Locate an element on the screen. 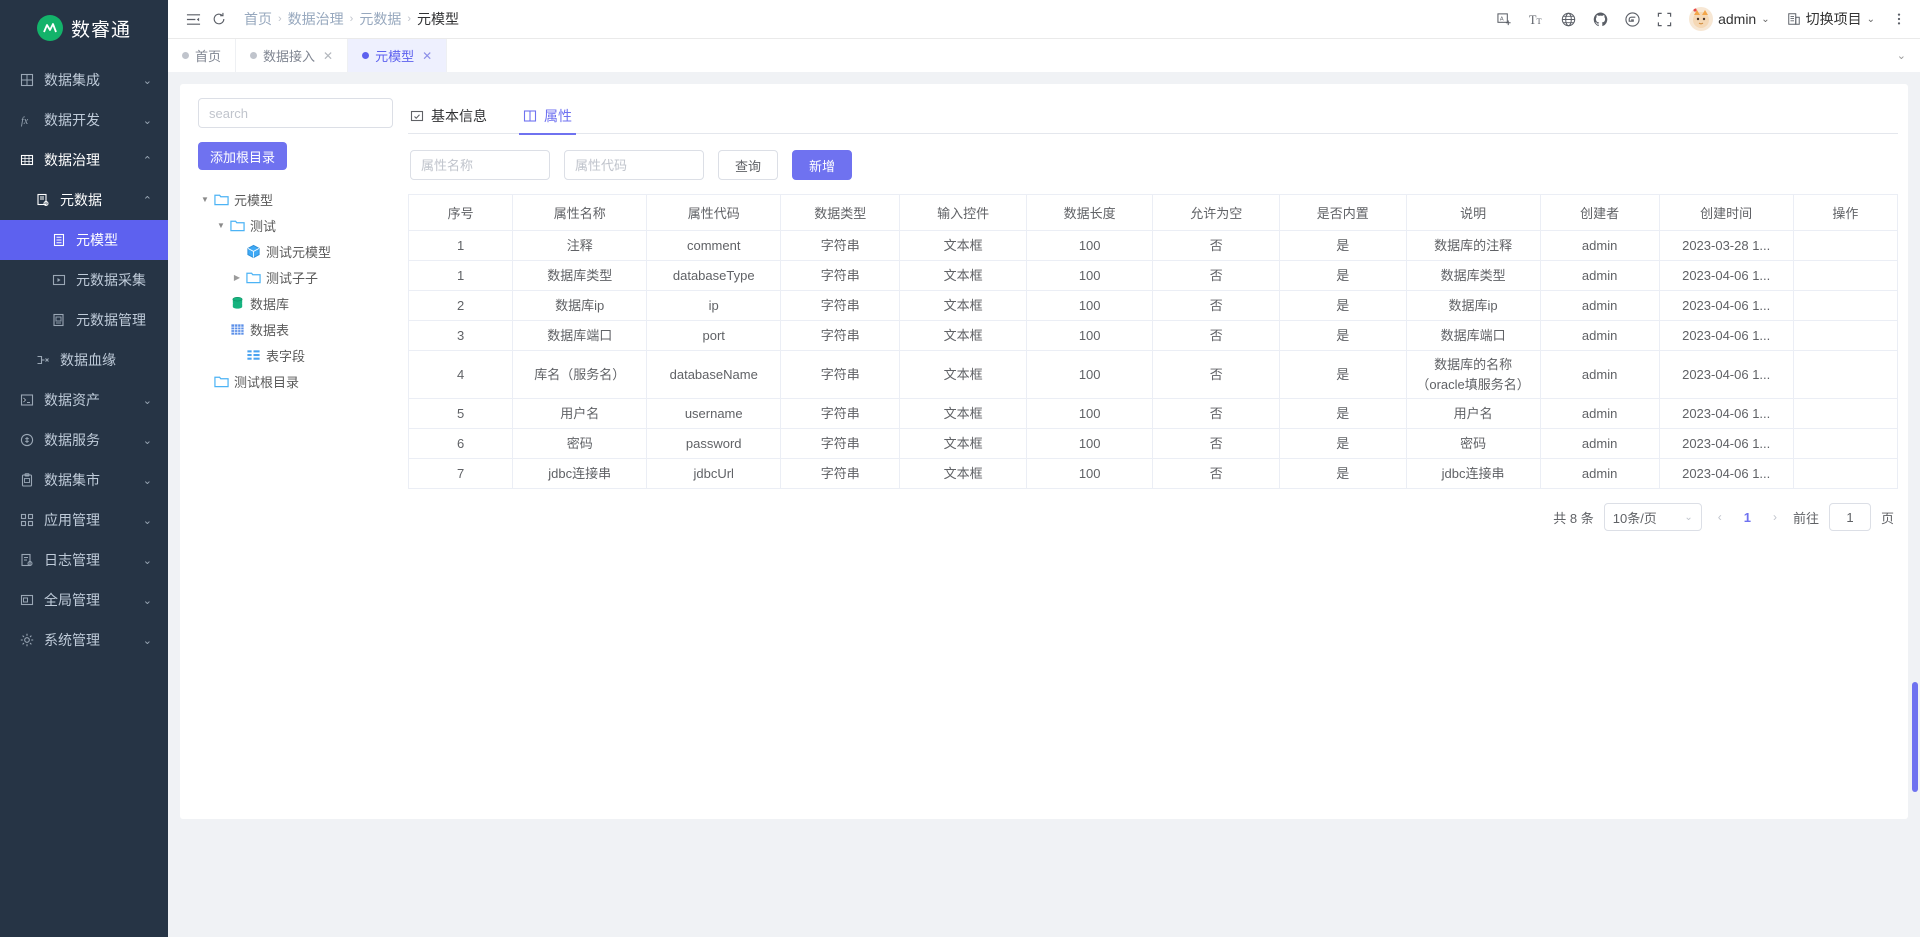  table-cell-4-9: admin is located at coordinates (1599, 374).